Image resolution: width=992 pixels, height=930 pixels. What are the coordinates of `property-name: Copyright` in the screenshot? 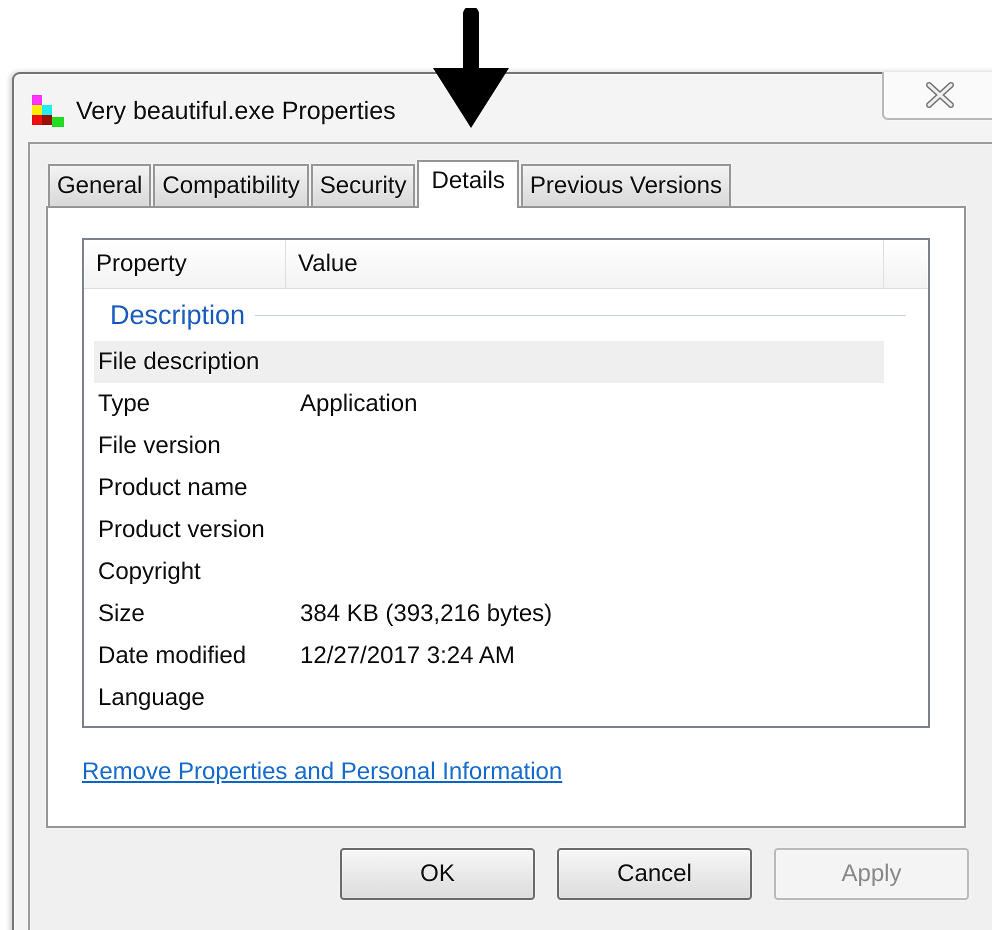 It's located at (149, 572).